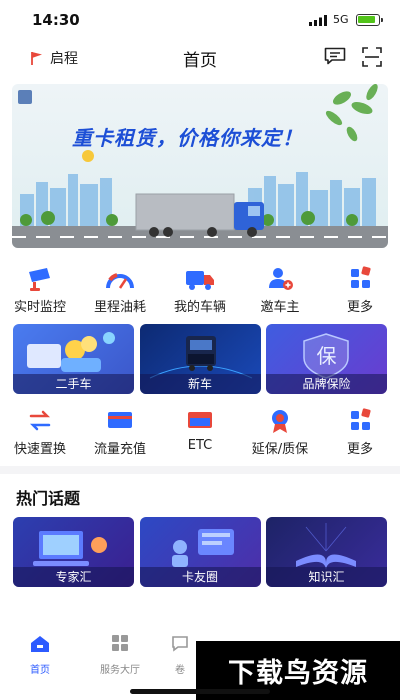 The width and height of the screenshot is (400, 700). What do you see at coordinates (120, 655) in the screenshot?
I see `tab-service-hall: 服务大厅` at bounding box center [120, 655].